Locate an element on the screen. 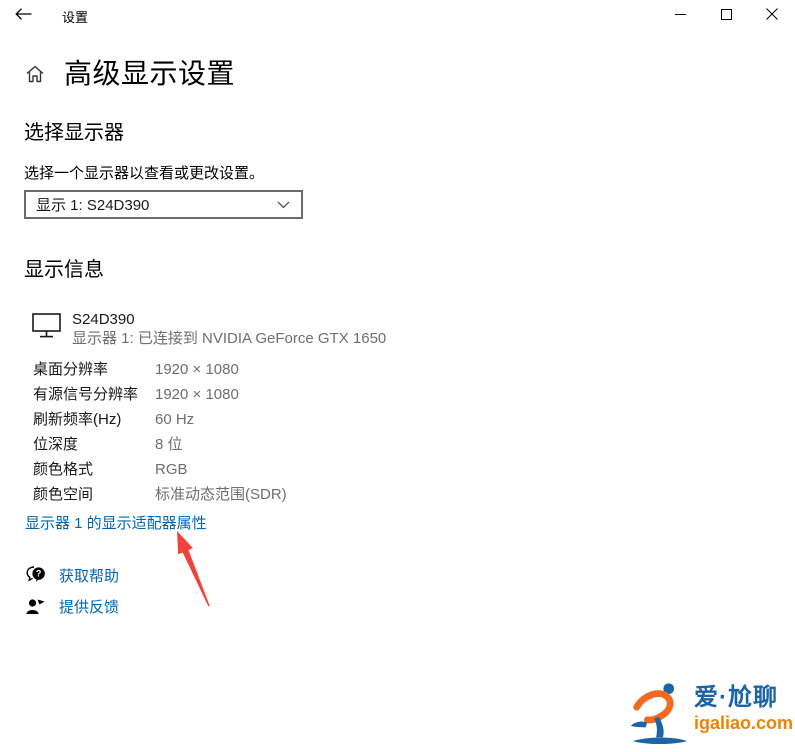 This screenshot has width=795, height=752. page-title: 高级显示设置 is located at coordinates (150, 73).